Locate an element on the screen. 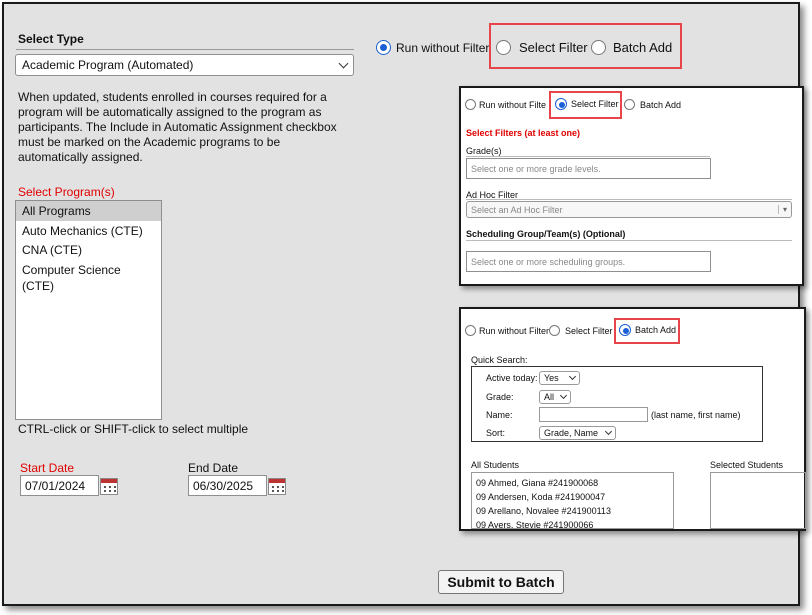 The image size is (812, 615). list-item: Computer Science (CTE) is located at coordinates (88, 276).